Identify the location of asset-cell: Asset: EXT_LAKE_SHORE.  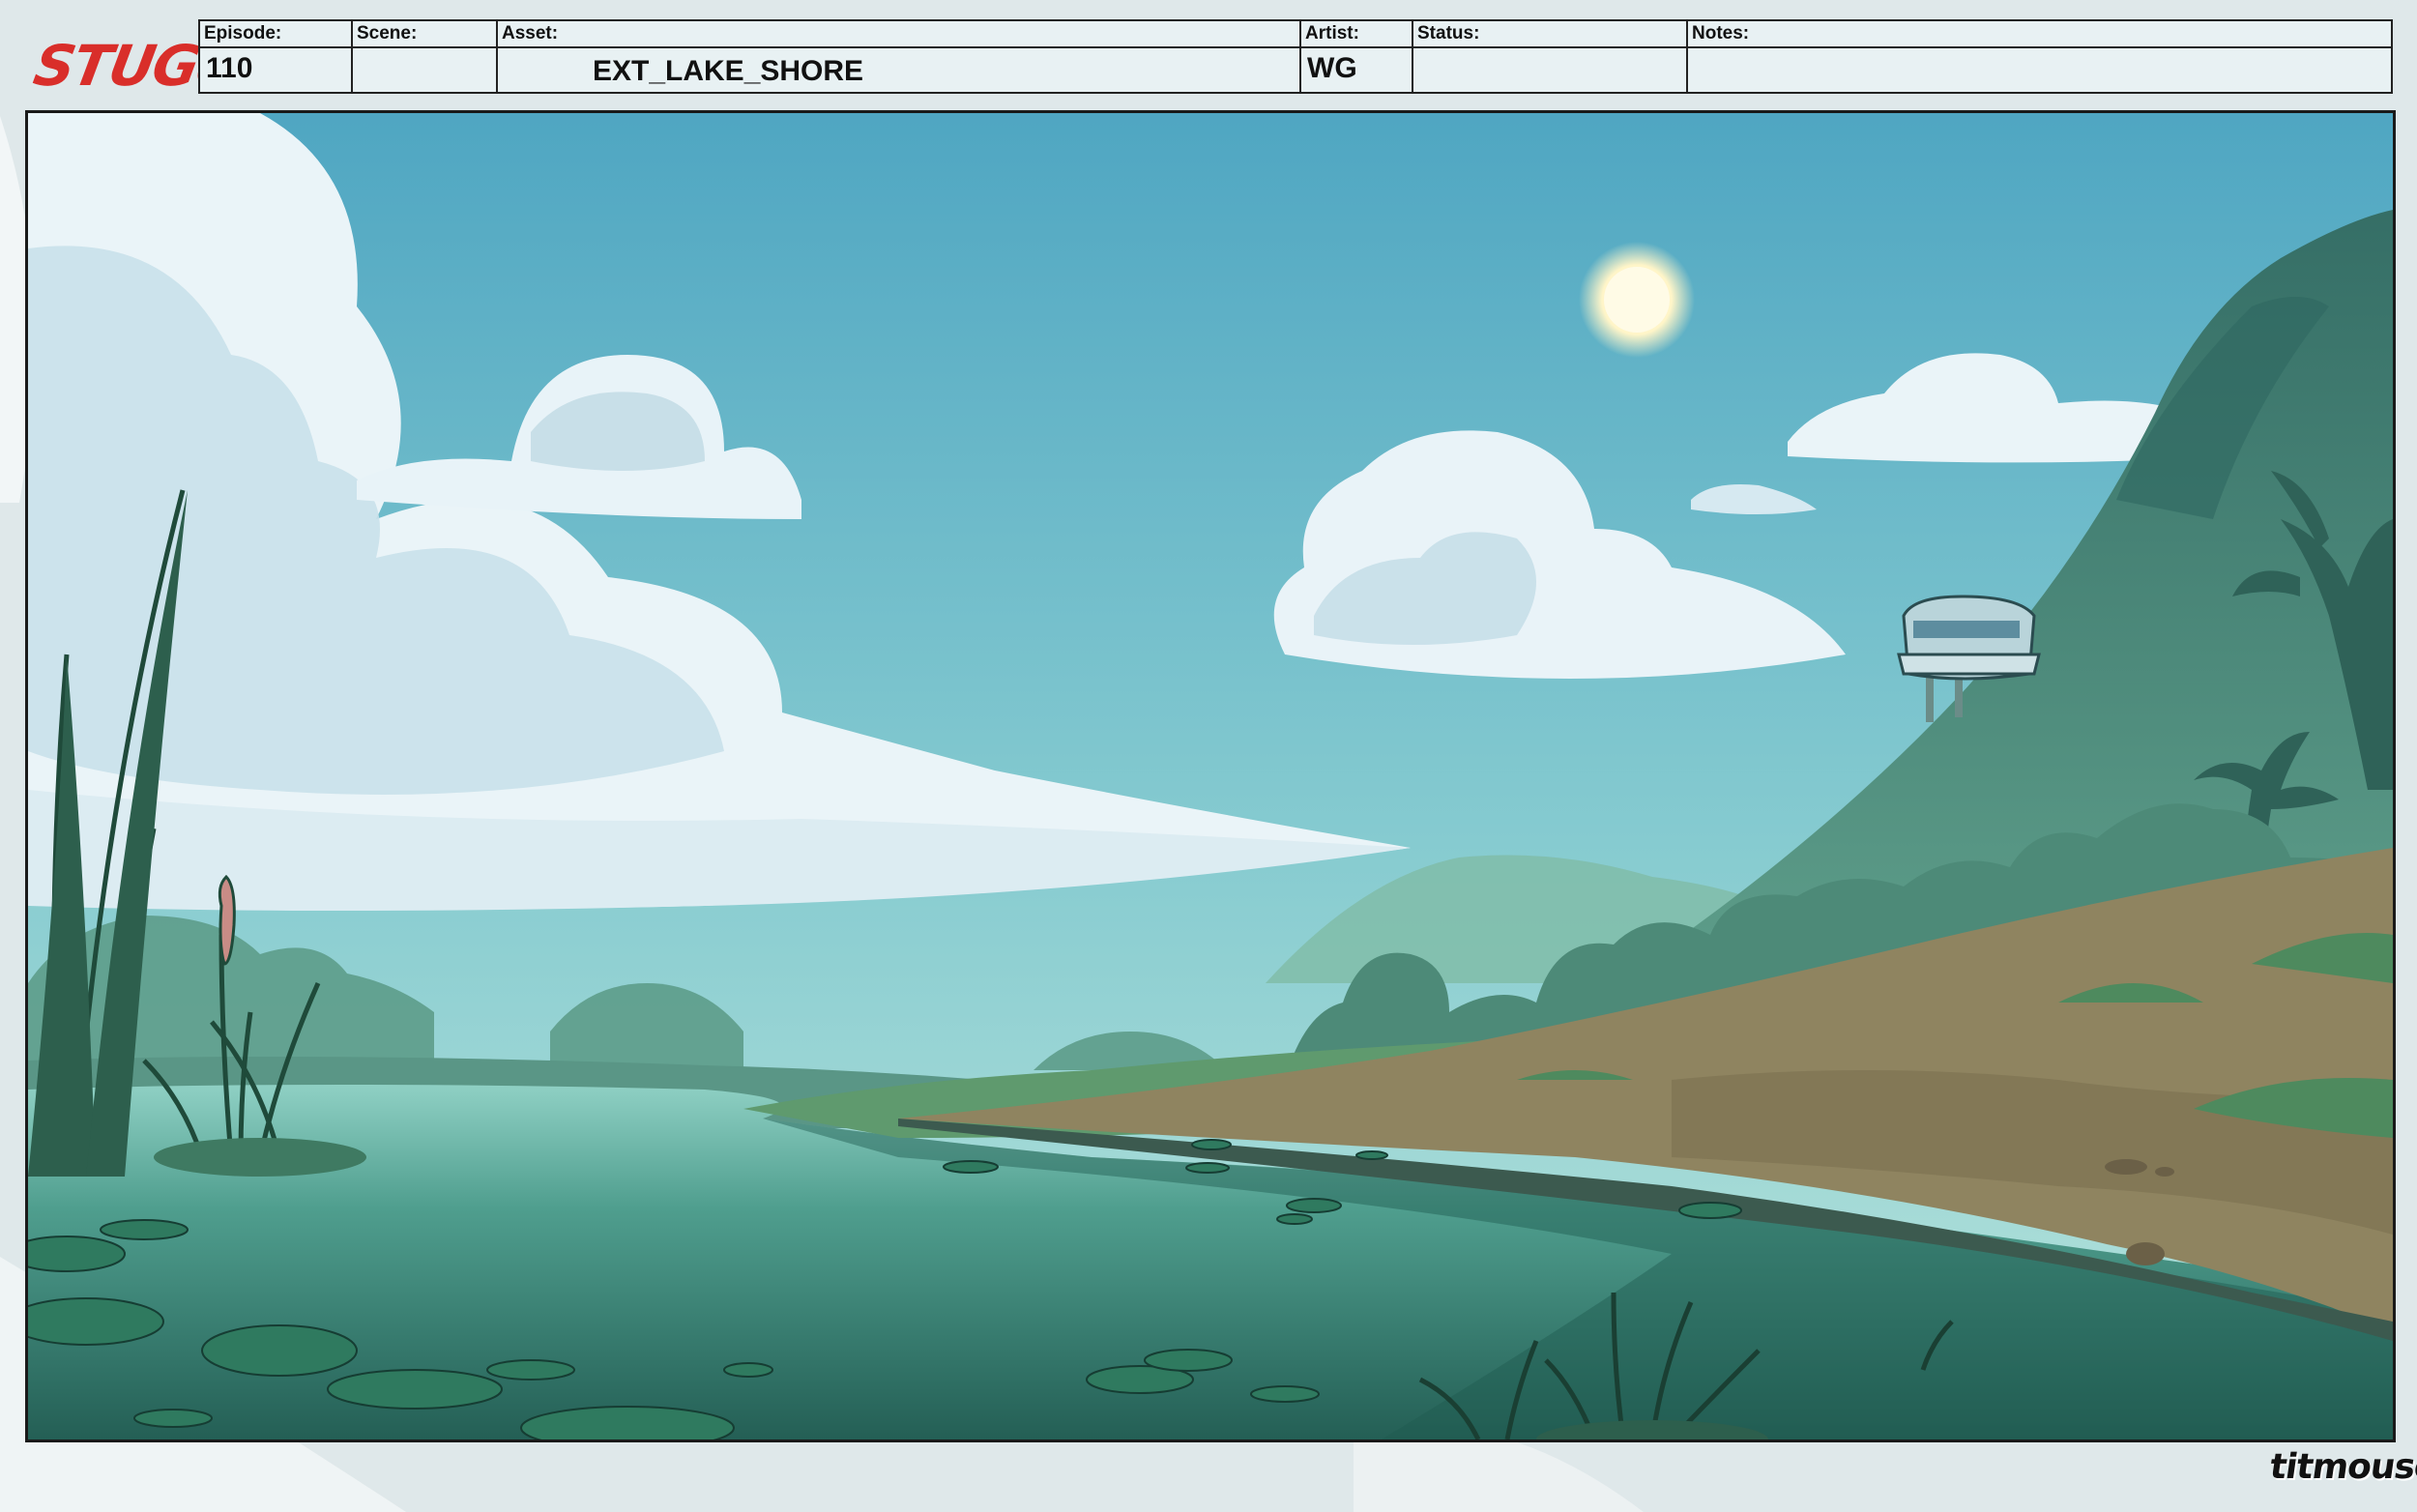
(899, 56).